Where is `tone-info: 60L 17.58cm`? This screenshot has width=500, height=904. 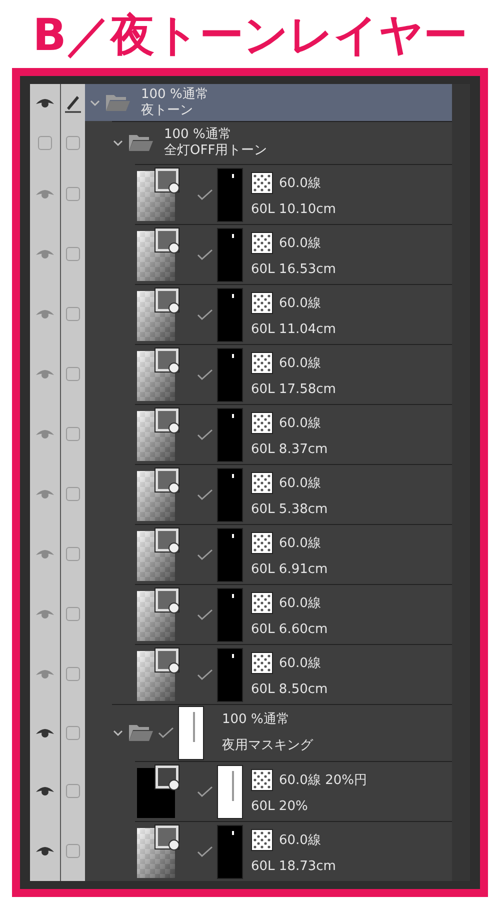 tone-info: 60L 17.58cm is located at coordinates (293, 389).